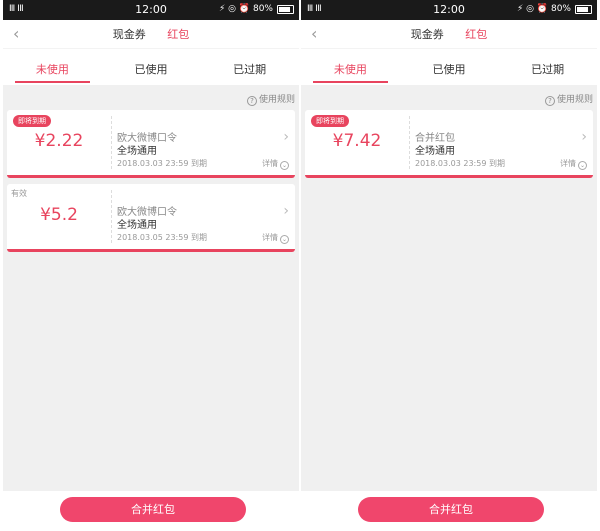 The width and height of the screenshot is (600, 531). I want to click on packet-amount: ¥5.2, so click(59, 215).